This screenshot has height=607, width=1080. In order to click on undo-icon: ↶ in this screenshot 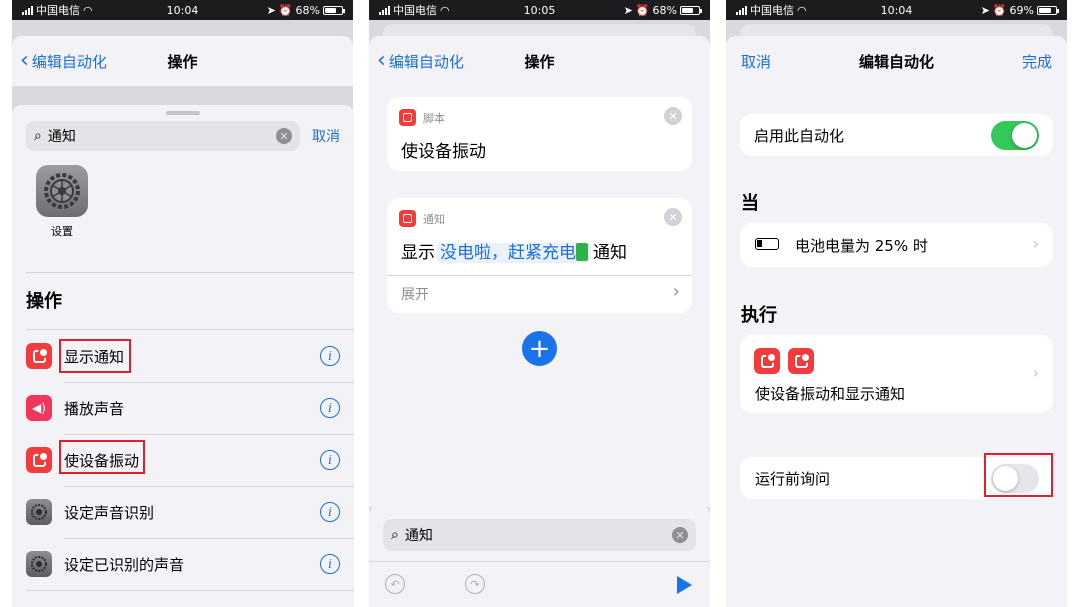, I will do `click(395, 584)`.